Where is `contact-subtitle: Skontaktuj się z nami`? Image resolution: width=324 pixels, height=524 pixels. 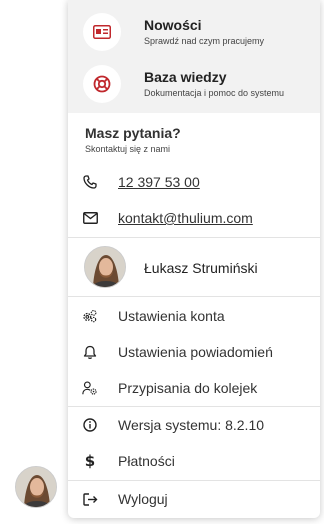
contact-subtitle: Skontaktuj się z nami is located at coordinates (128, 149).